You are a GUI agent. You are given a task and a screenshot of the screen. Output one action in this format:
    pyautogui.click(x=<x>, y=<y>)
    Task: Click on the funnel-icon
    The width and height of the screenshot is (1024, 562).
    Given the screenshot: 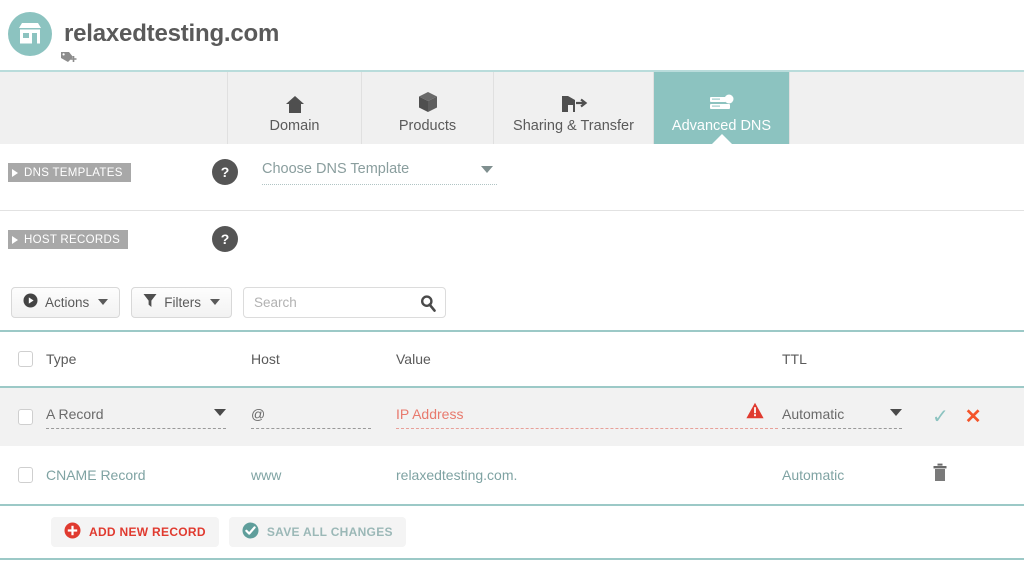 What is the action you would take?
    pyautogui.click(x=150, y=302)
    